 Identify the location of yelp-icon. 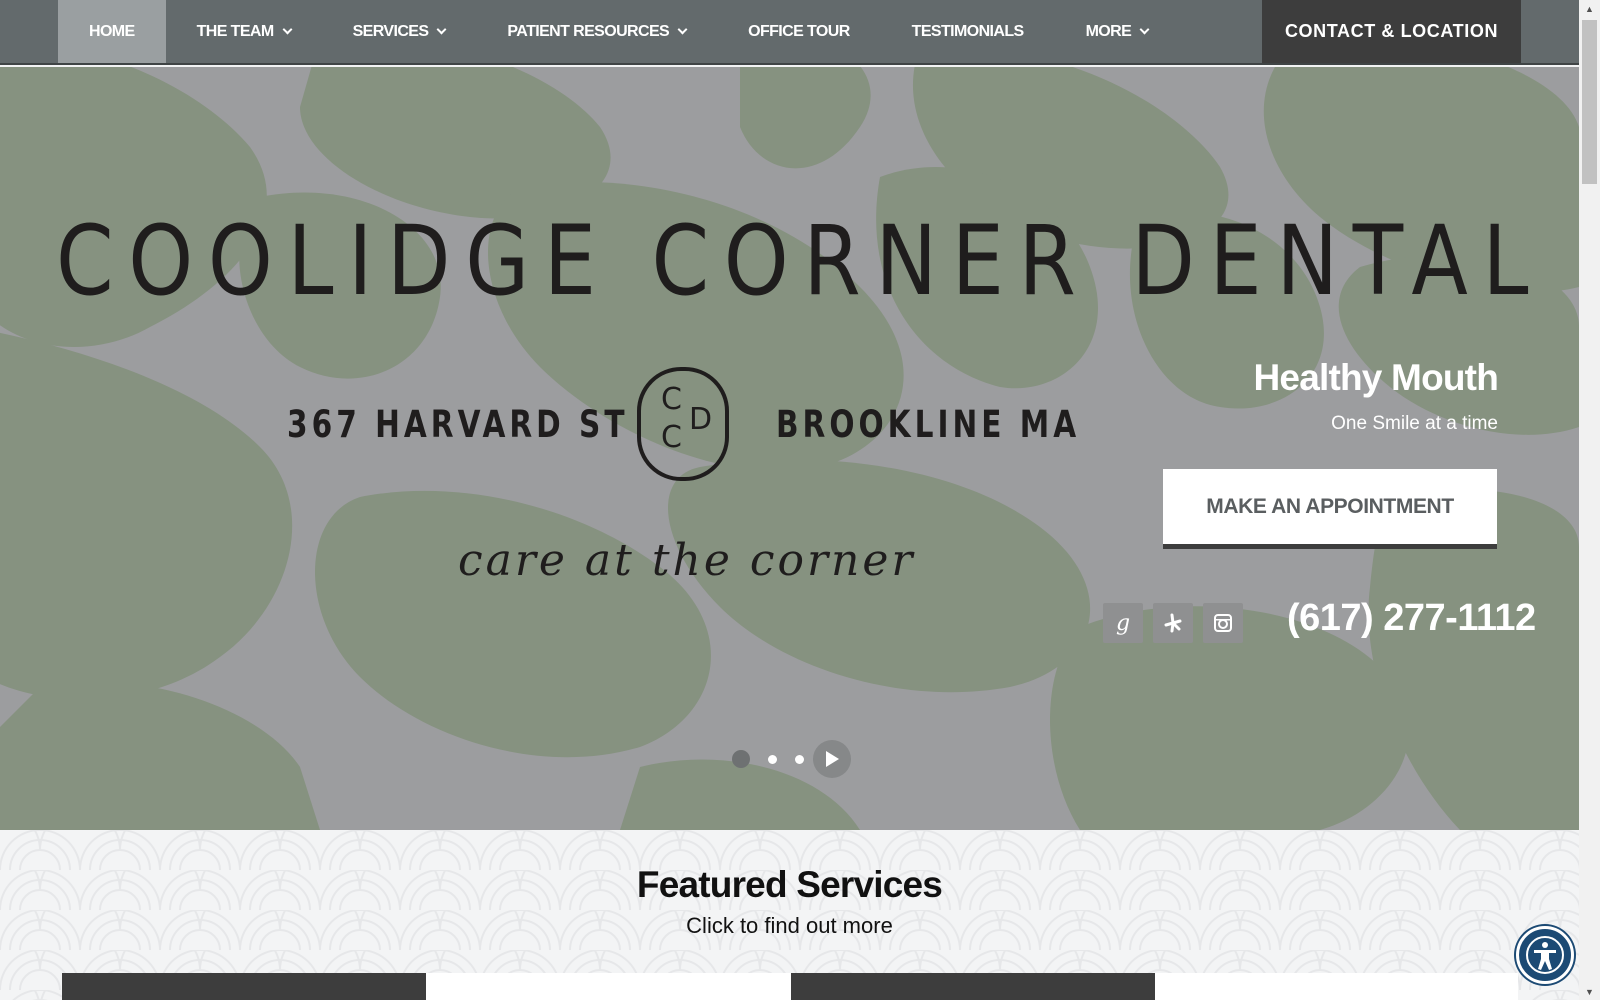
(1173, 623).